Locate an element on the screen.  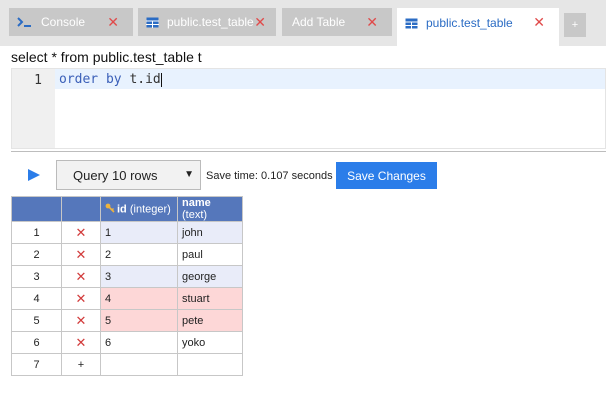
key-icon is located at coordinates (110, 209).